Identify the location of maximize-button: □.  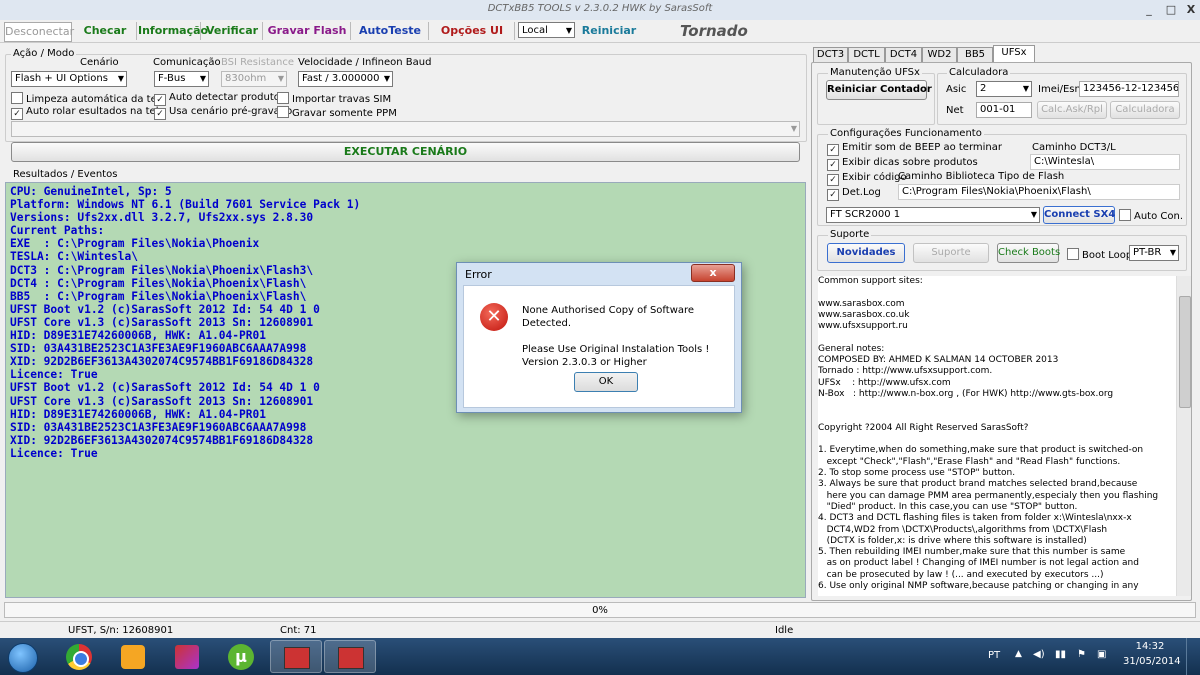
(1171, 9).